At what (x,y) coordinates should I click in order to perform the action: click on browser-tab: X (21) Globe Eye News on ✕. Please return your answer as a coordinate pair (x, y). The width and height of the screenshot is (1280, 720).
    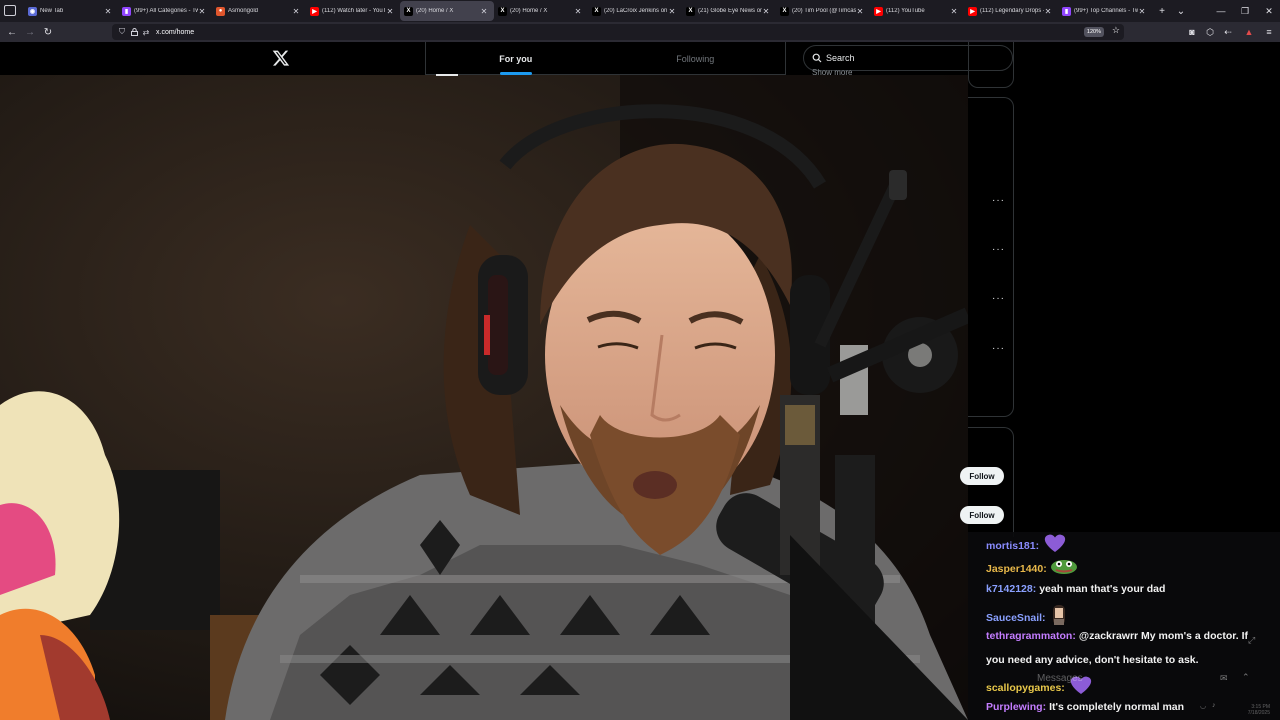
    Looking at the image, I should click on (729, 11).